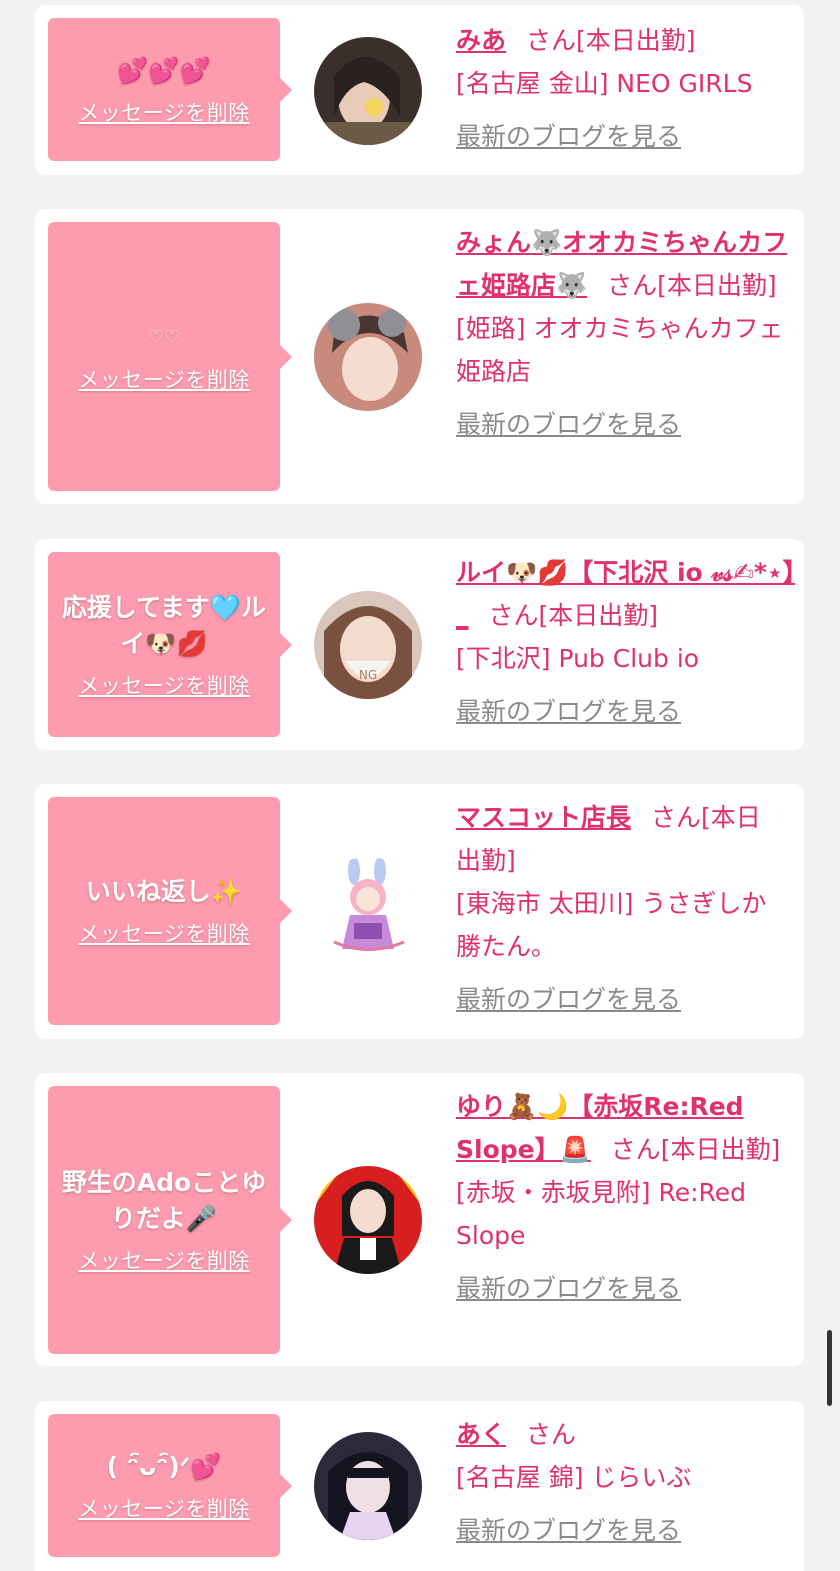  I want to click on shop-name: [姫路] オオカミちゃんカフェ姫路店, so click(620, 350).